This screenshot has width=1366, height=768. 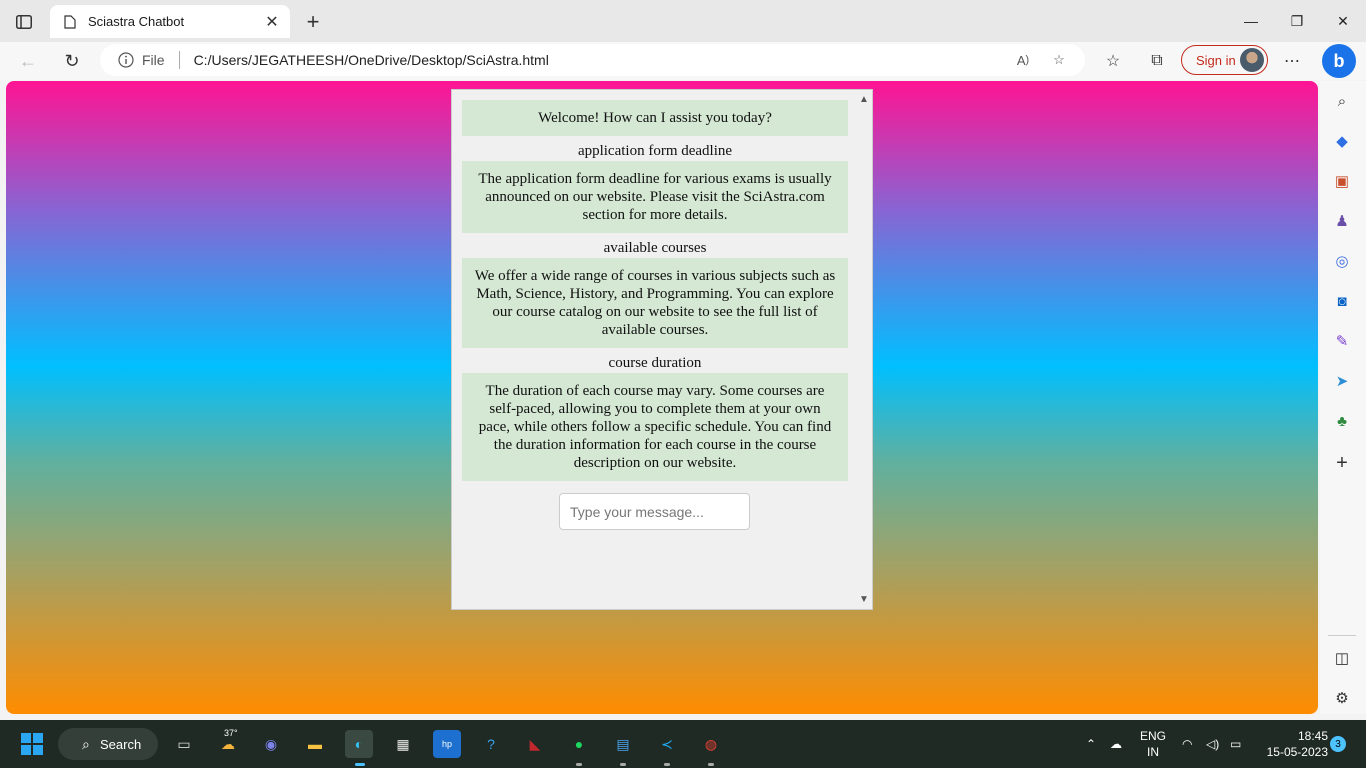 I want to click on new-tab-icon: +, so click(x=313, y=22).